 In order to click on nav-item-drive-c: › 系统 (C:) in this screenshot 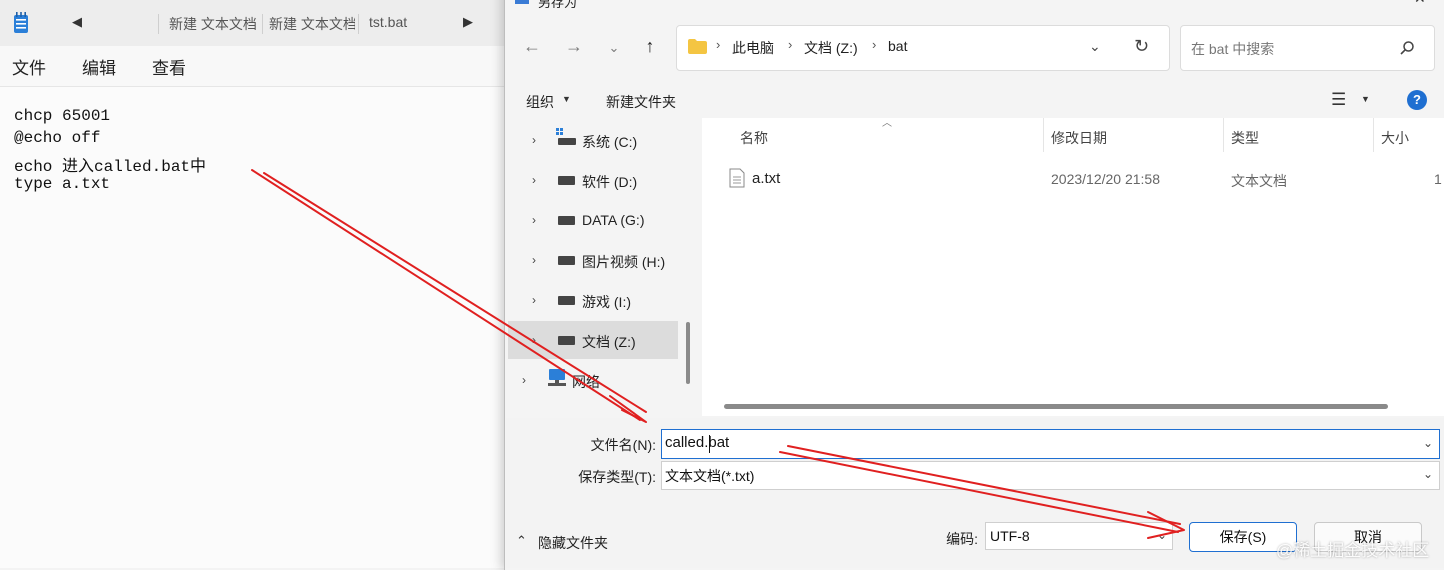, I will do `click(593, 140)`.